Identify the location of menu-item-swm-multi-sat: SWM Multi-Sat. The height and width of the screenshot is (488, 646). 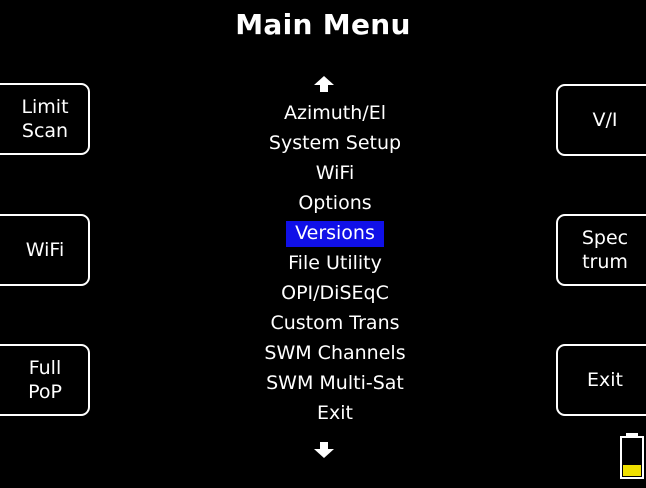
(335, 383).